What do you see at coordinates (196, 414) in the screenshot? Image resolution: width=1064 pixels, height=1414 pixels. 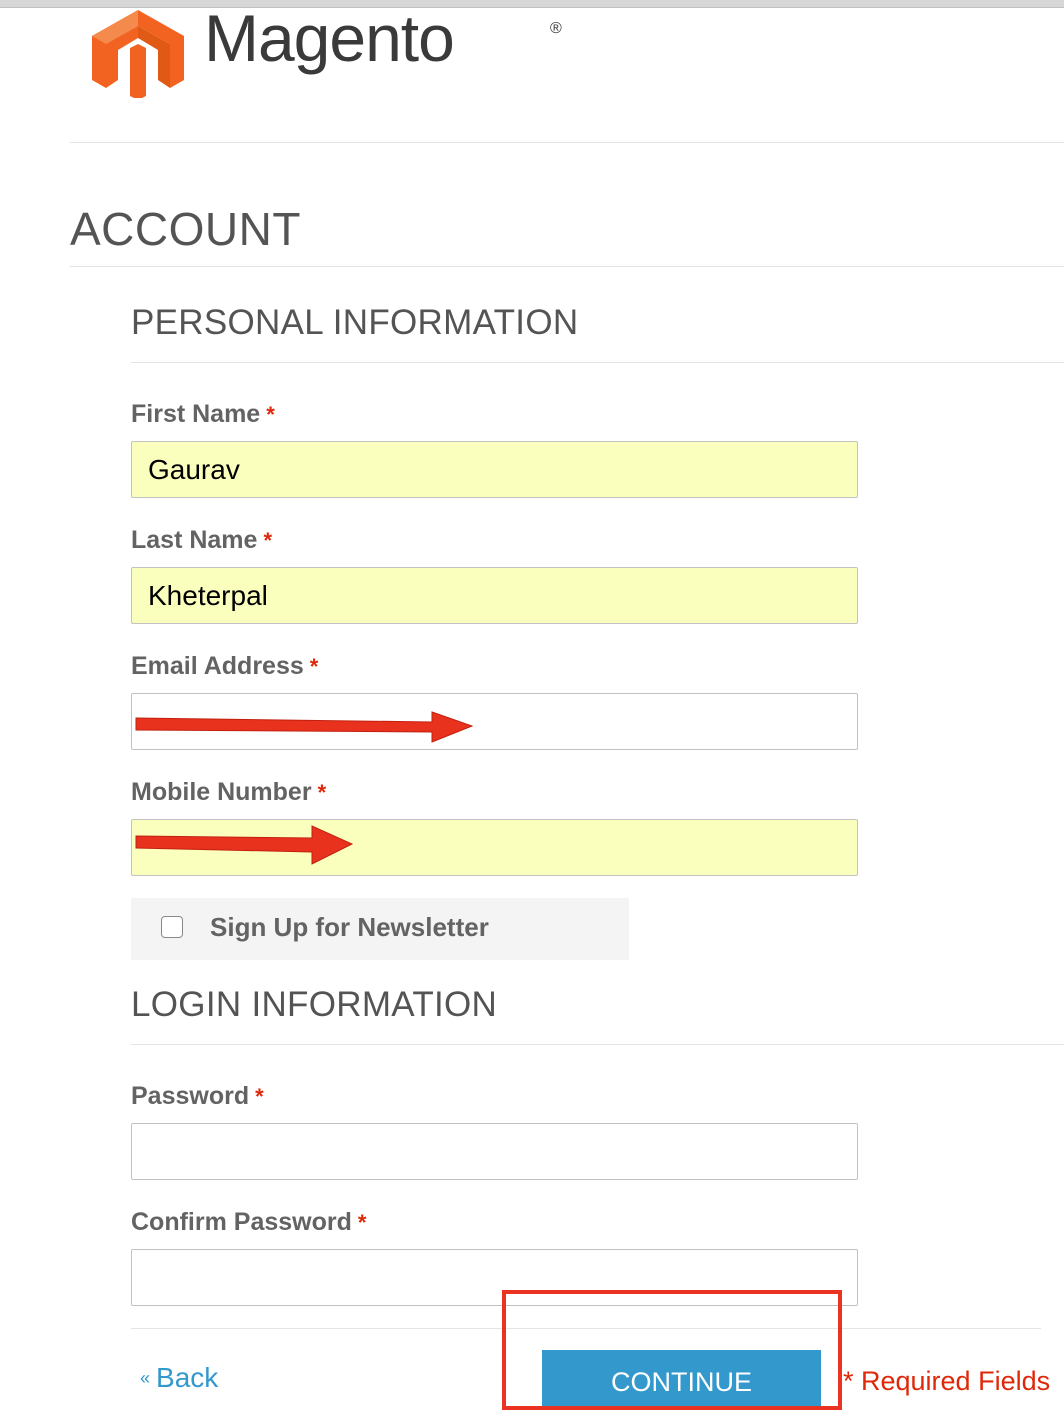 I see `first-name-label-text: First Name` at bounding box center [196, 414].